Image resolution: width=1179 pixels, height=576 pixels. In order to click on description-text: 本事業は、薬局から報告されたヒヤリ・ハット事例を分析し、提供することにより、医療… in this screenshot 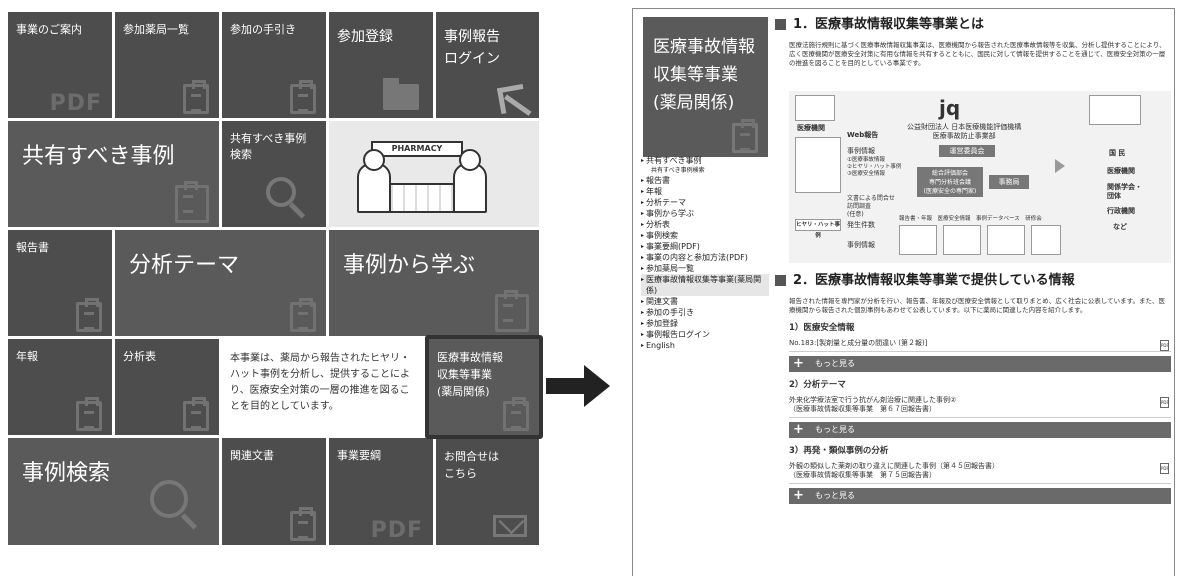, I will do `click(320, 382)`.